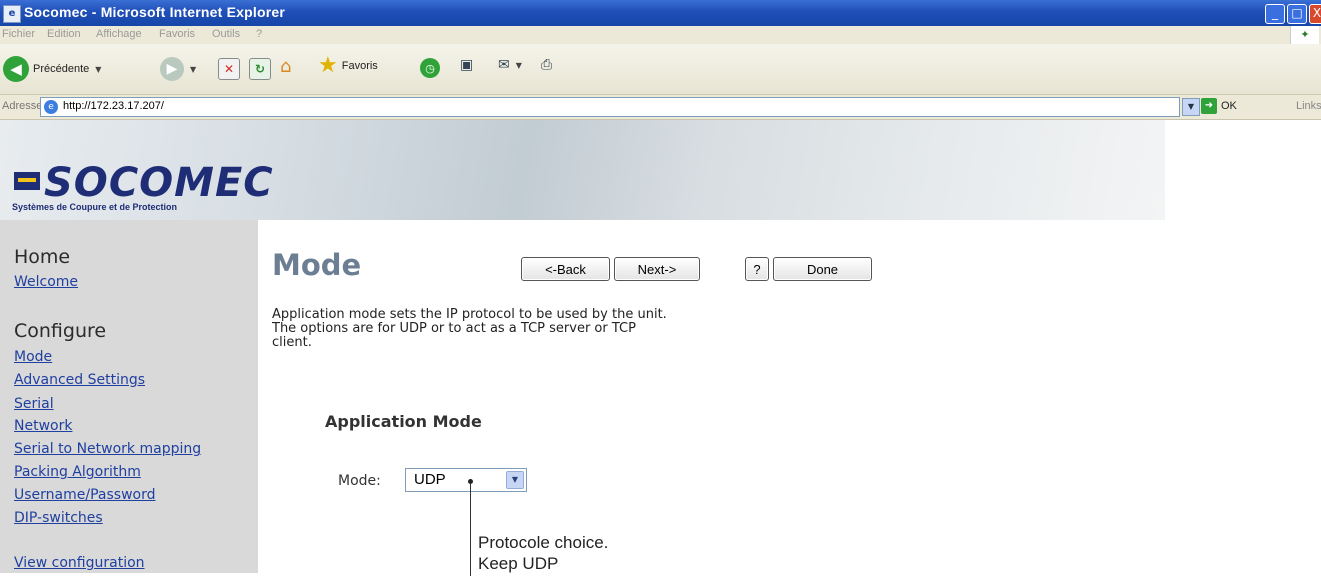 This screenshot has height=576, width=1321. What do you see at coordinates (12, 14) in the screenshot?
I see `ie-app-icon: e` at bounding box center [12, 14].